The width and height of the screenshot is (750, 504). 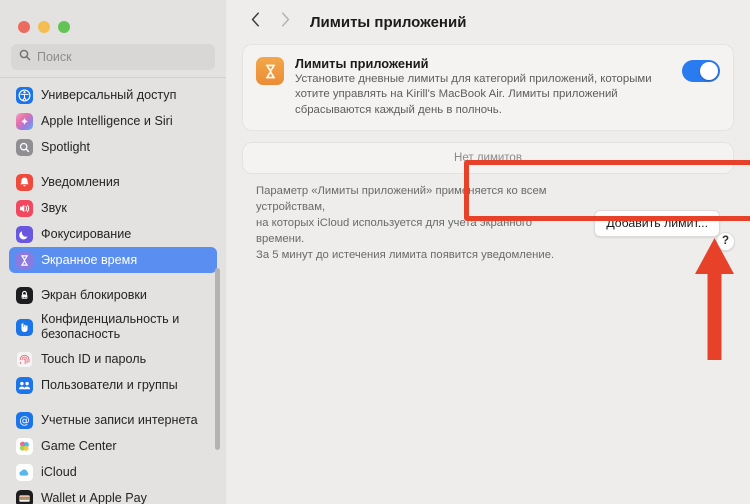 What do you see at coordinates (24, 208) in the screenshot?
I see `sound-icon` at bounding box center [24, 208].